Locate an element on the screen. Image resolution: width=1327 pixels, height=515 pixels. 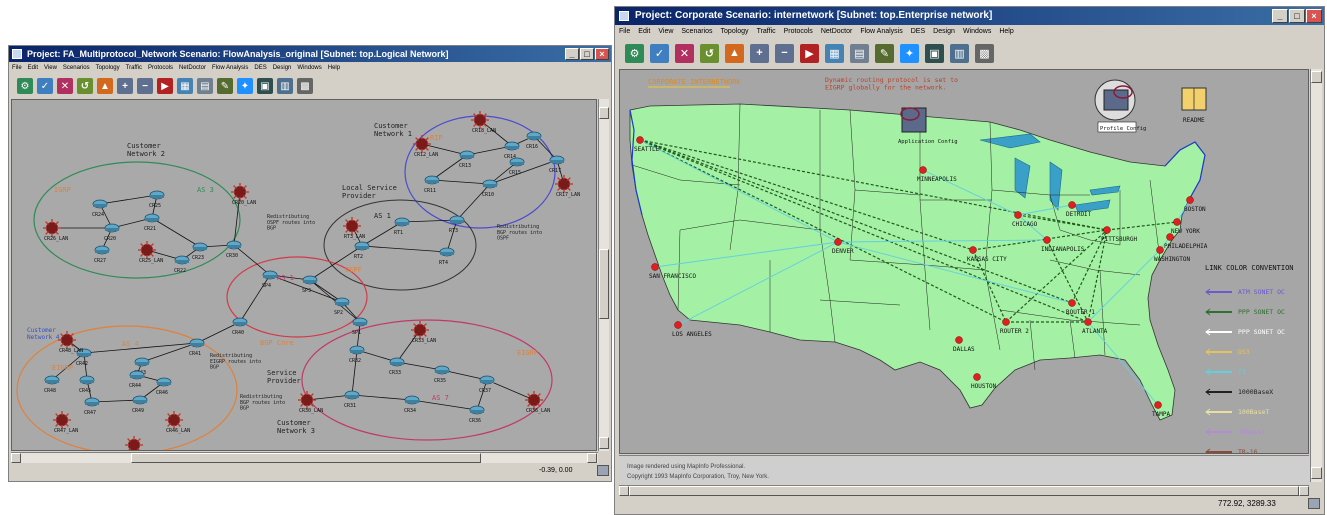
profile-config-object: Profile Config is located at coordinates (1120, 106).